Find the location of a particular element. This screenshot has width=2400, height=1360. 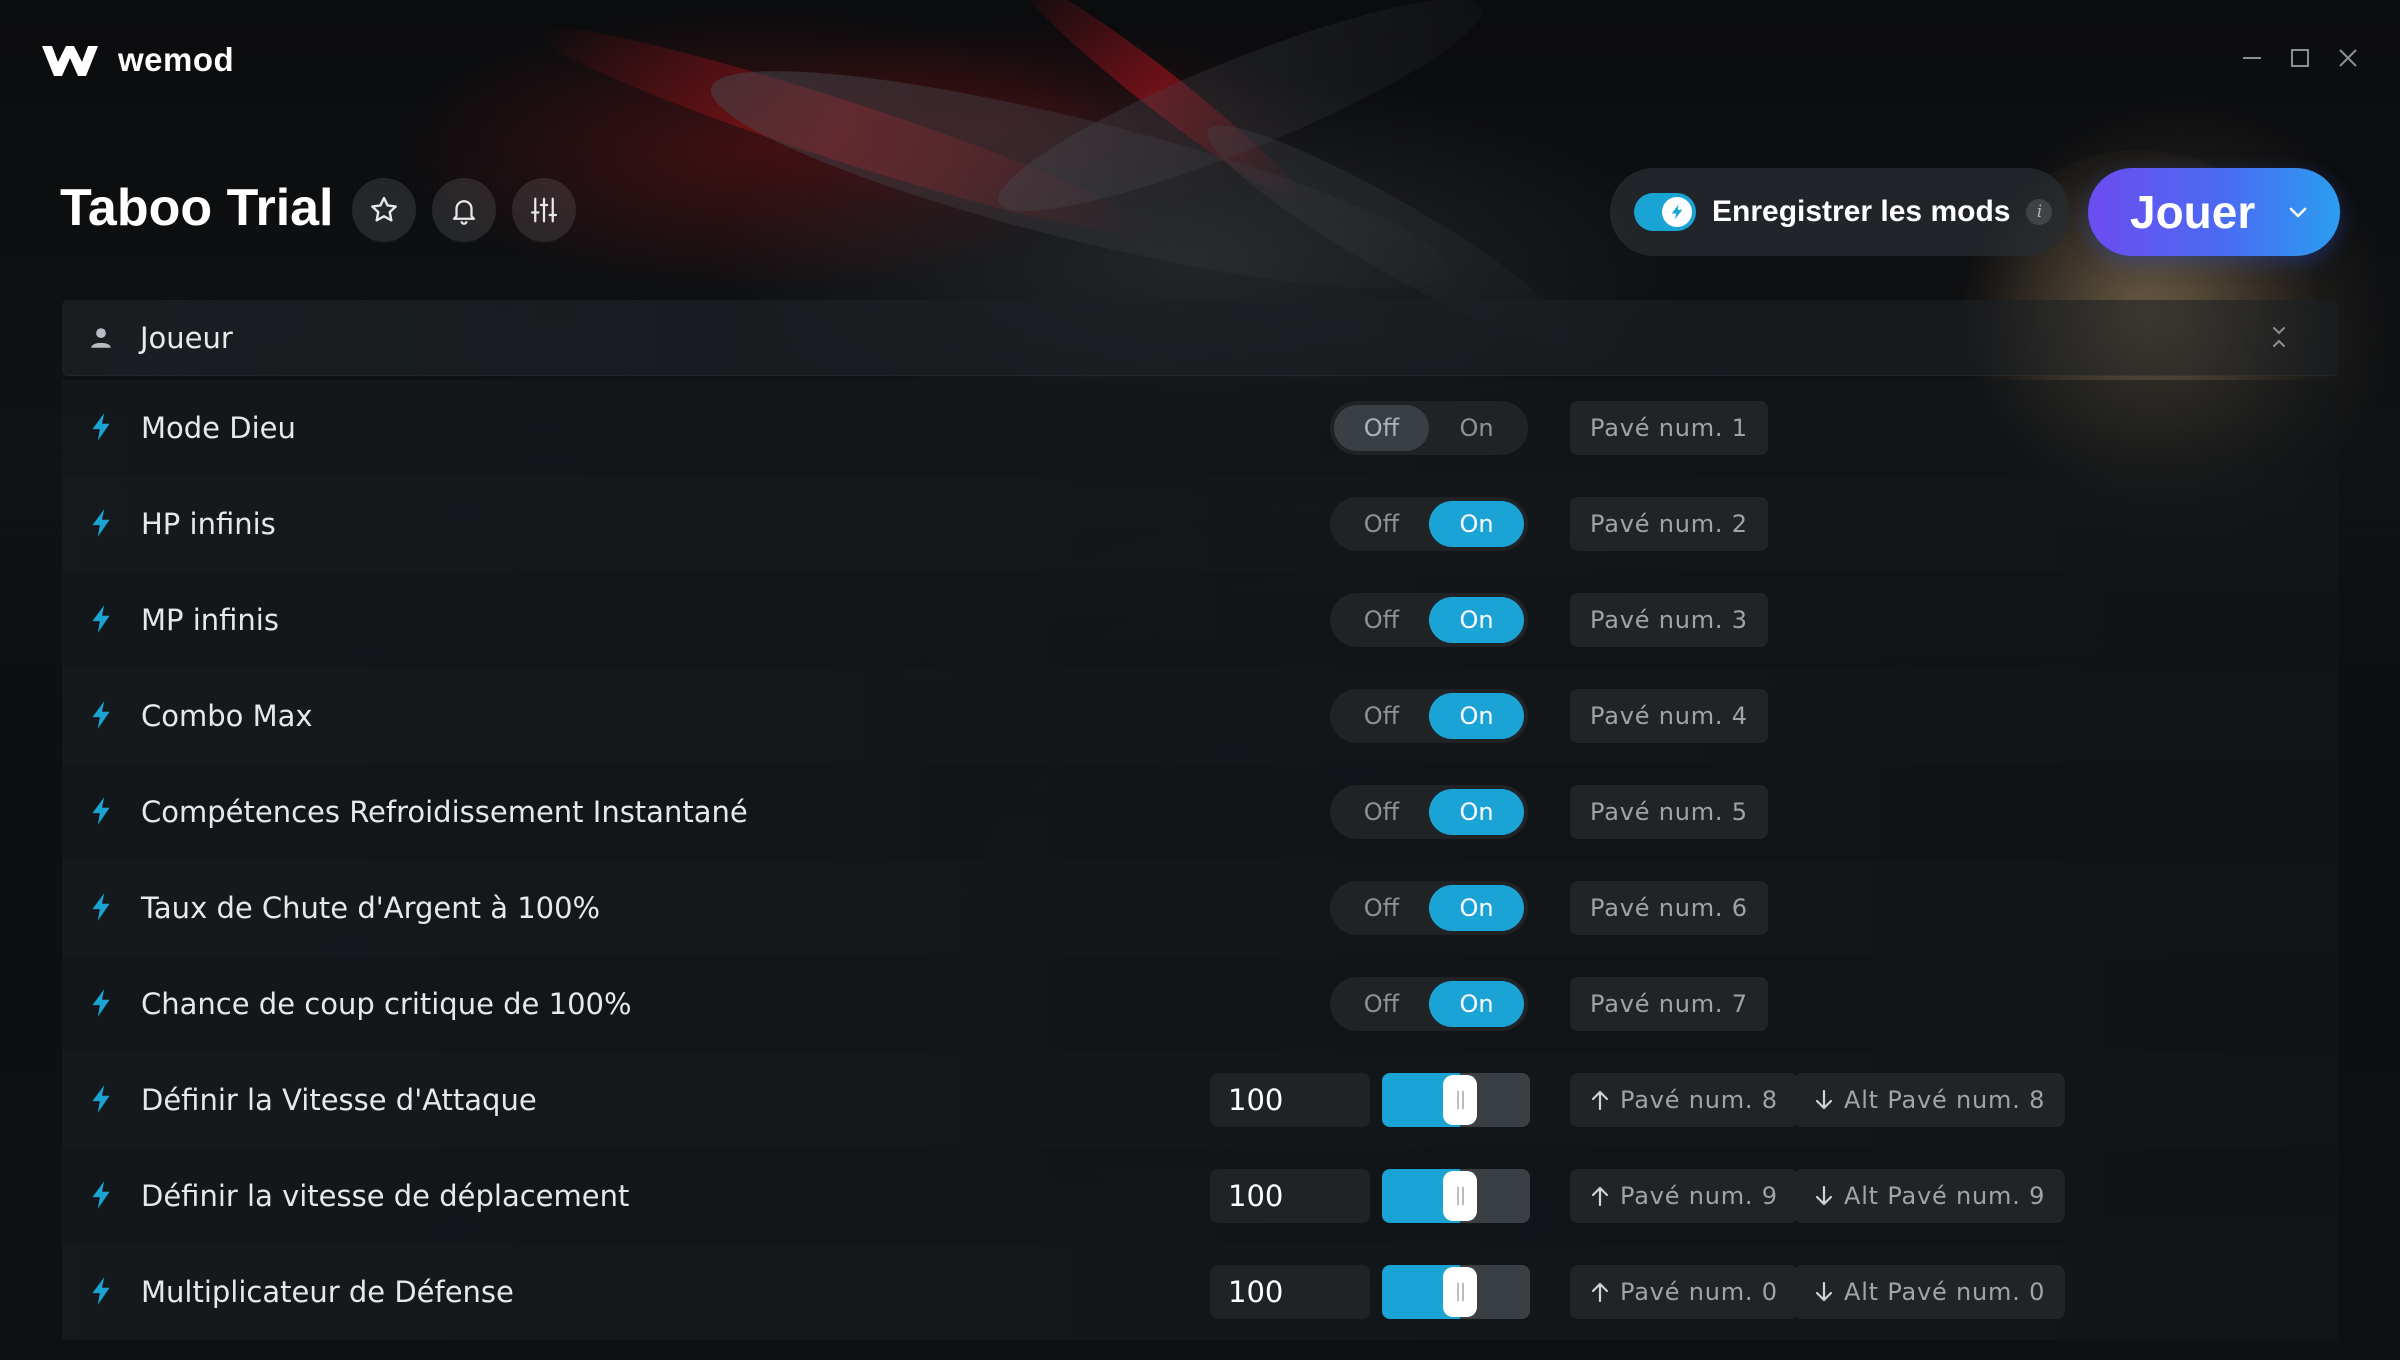

wemod-logo-icon is located at coordinates (70, 60).